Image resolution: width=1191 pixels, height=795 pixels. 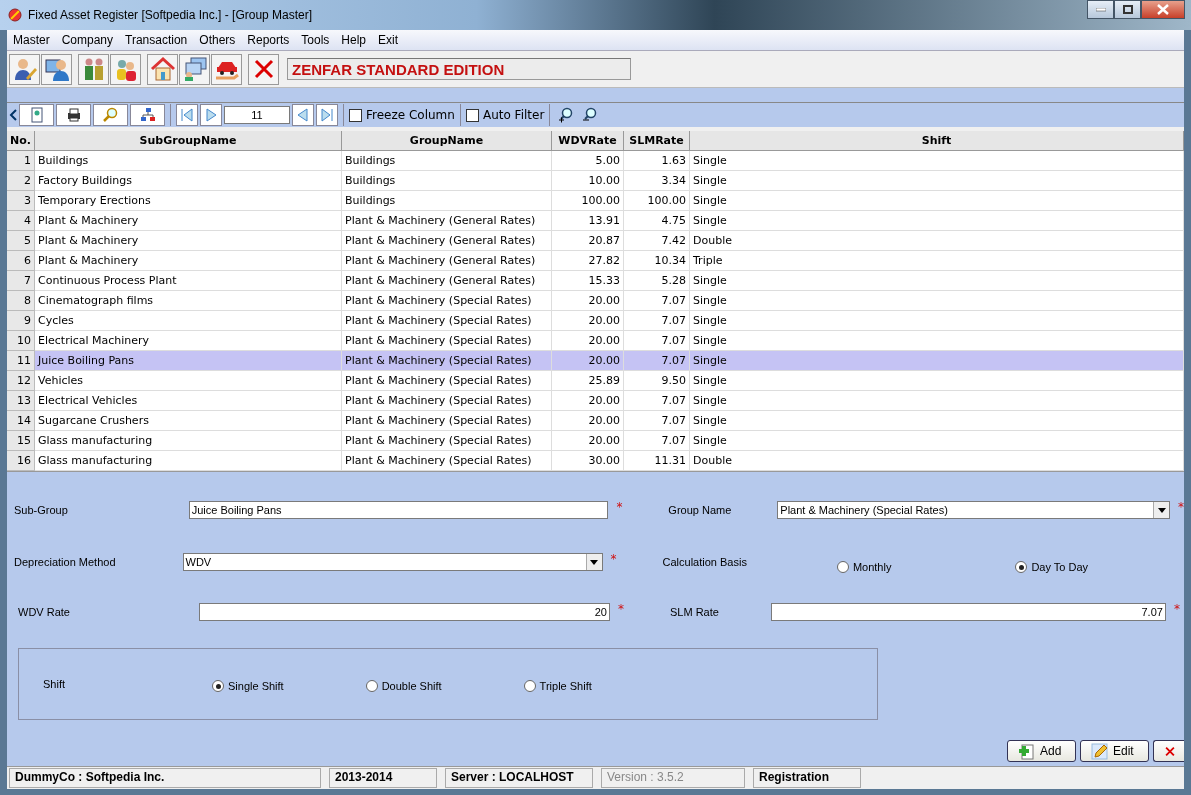 What do you see at coordinates (188, 201) in the screenshot?
I see `table-cell: Temporary Erections` at bounding box center [188, 201].